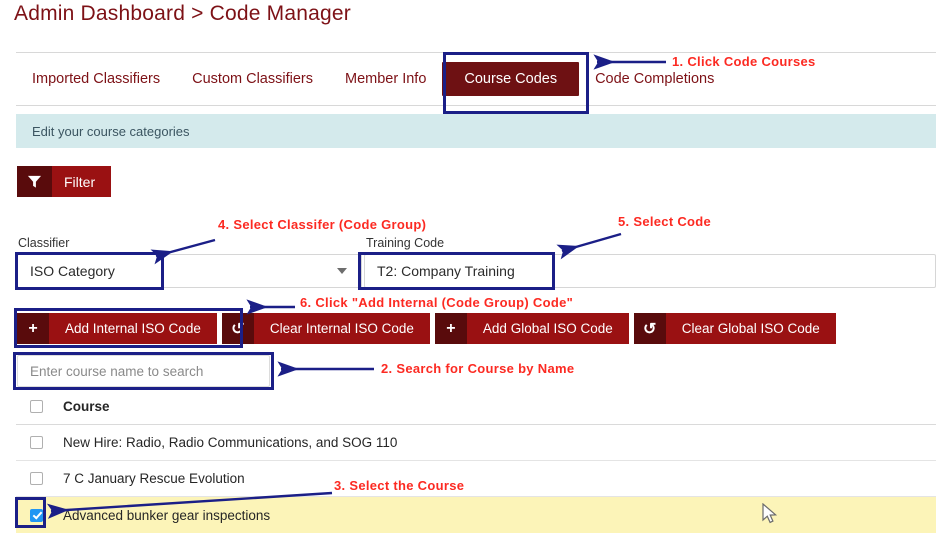  I want to click on tab-code-completions: Code Completions, so click(654, 79).